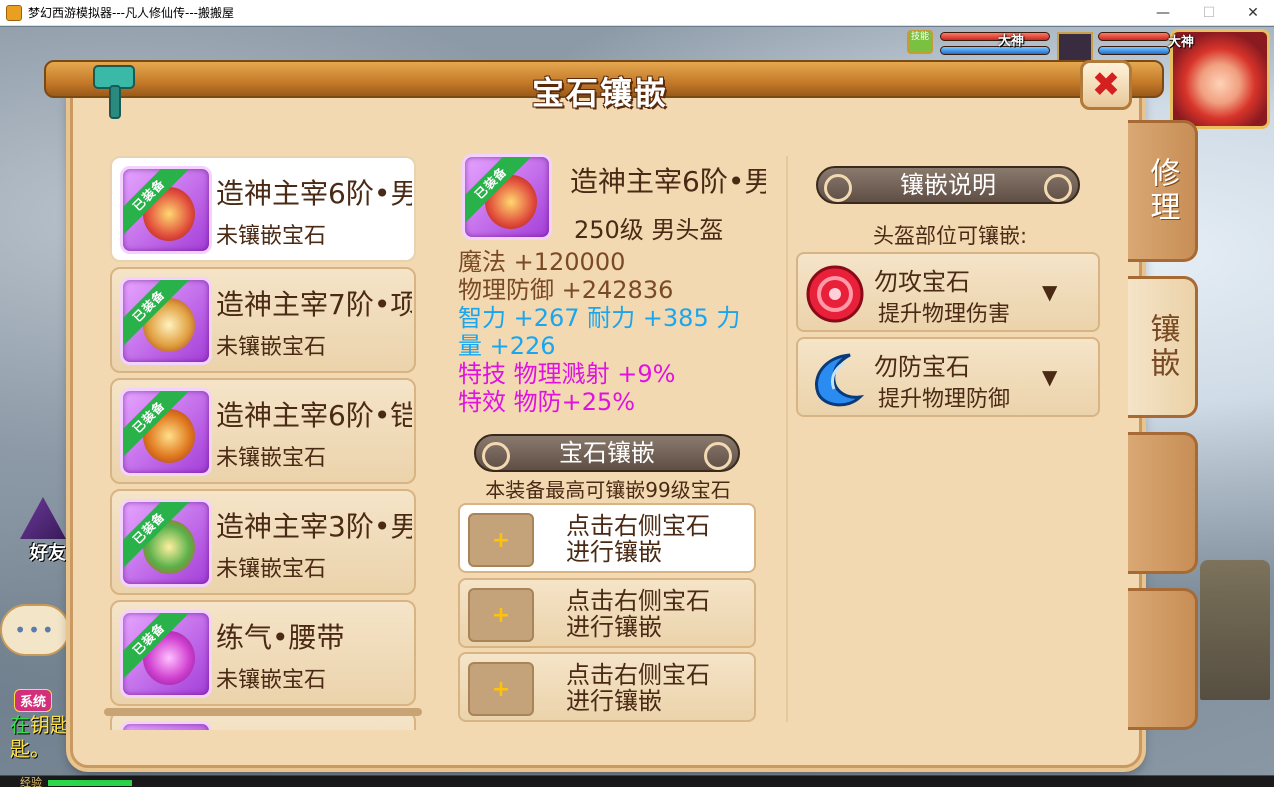  What do you see at coordinates (944, 314) in the screenshot?
I see `gem-description: 提升物理伤害` at bounding box center [944, 314].